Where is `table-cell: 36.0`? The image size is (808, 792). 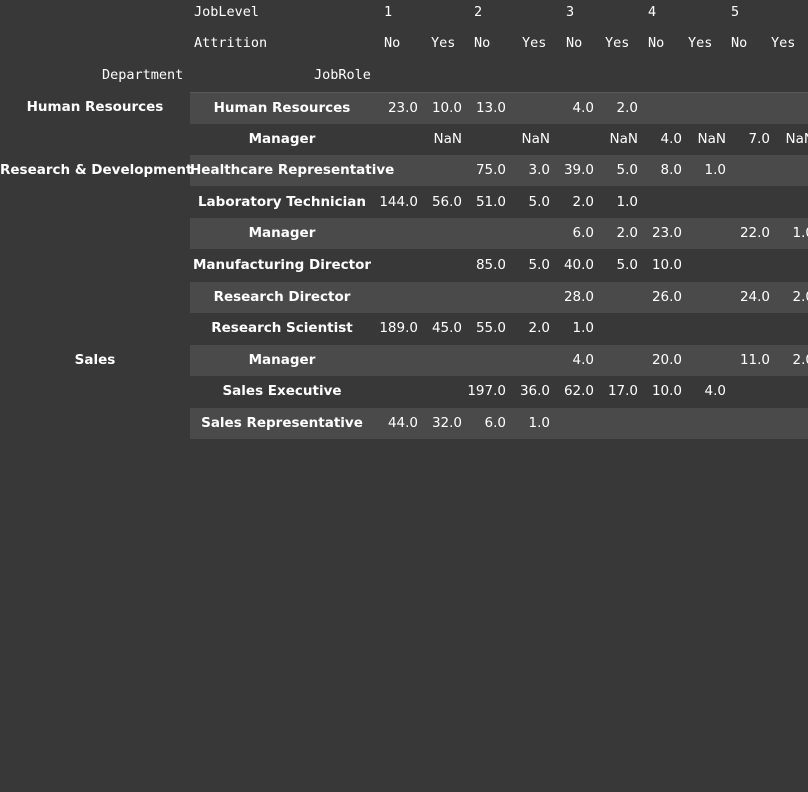
table-cell: 36.0 is located at coordinates (534, 391).